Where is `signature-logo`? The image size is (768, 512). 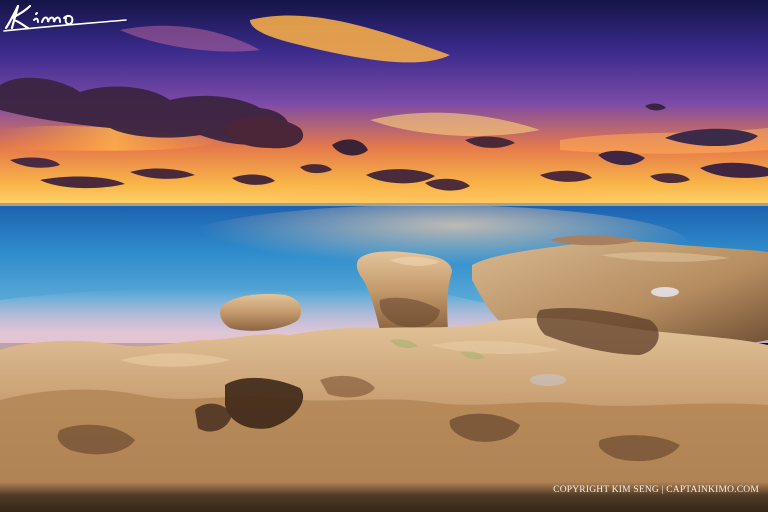 signature-logo is located at coordinates (65, 18).